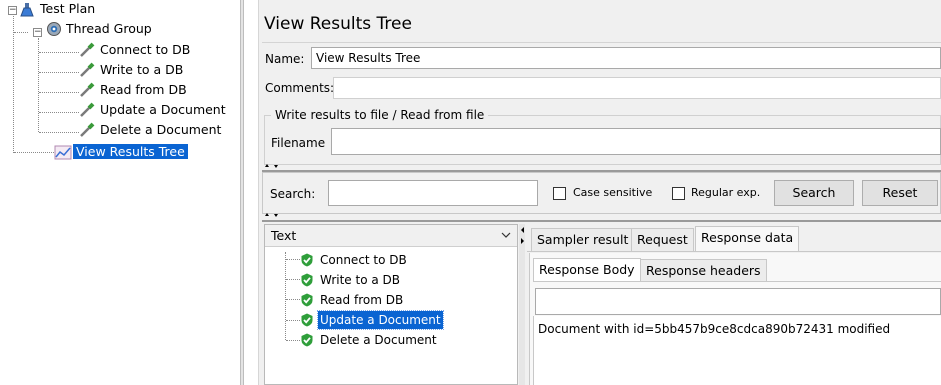 This screenshot has height=385, width=941. I want to click on regular-exp-checkbox, so click(678, 193).